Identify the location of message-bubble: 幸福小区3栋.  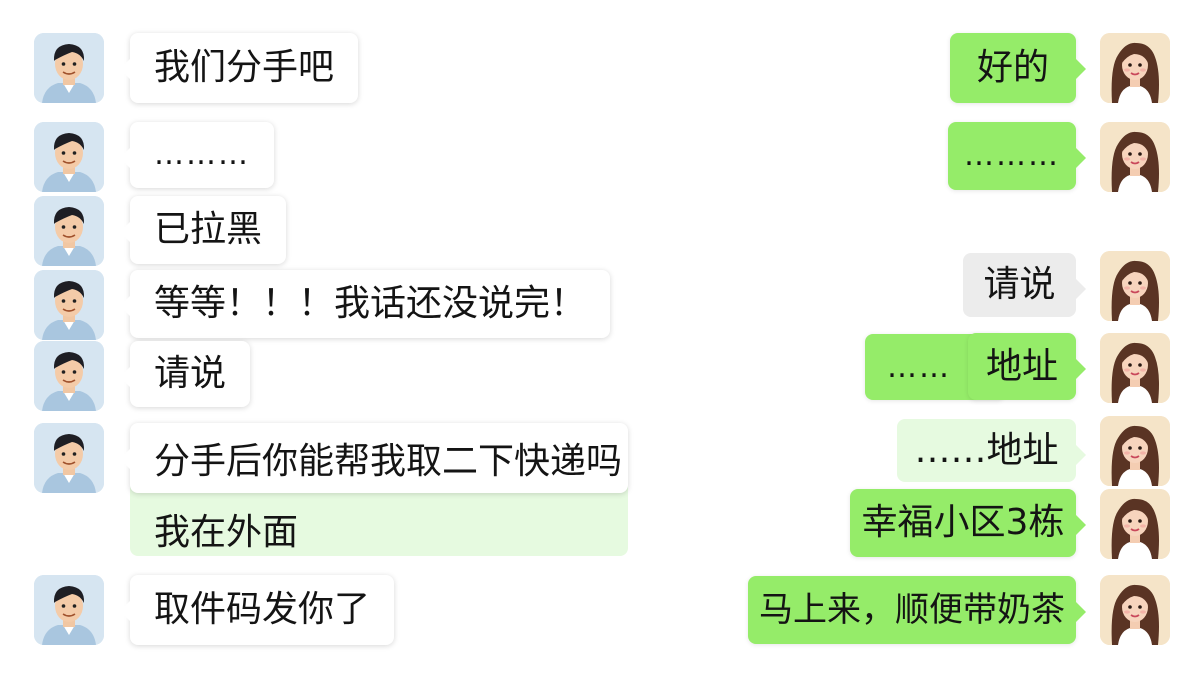
(968, 523).